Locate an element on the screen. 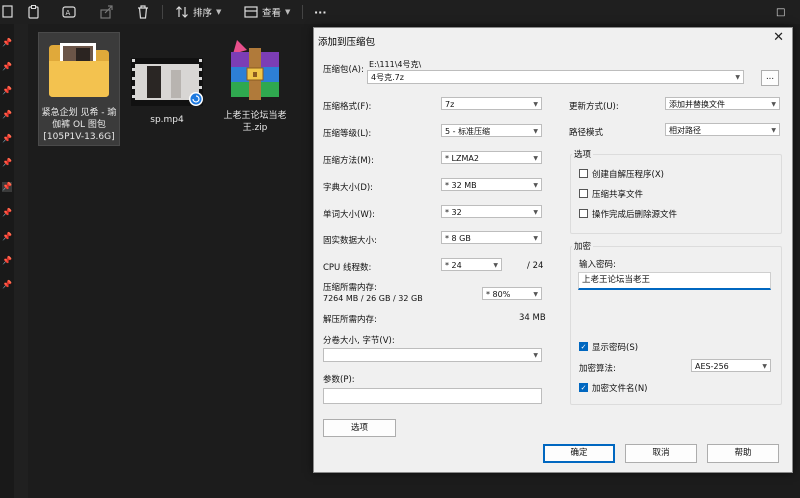 This screenshot has height=498, width=800. cpu-threads-value: * 24 is located at coordinates (453, 265).